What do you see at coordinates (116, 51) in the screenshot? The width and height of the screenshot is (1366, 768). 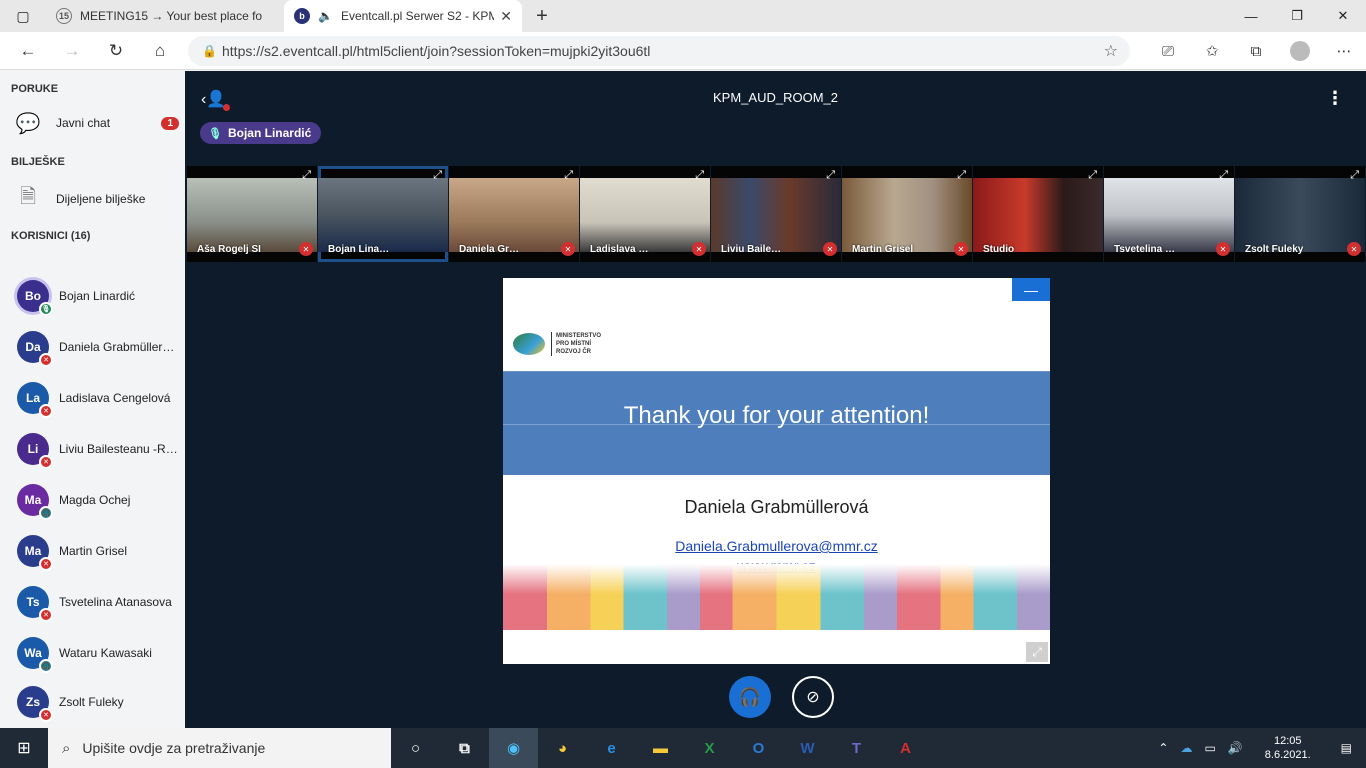 I see `reload-button: ↻` at bounding box center [116, 51].